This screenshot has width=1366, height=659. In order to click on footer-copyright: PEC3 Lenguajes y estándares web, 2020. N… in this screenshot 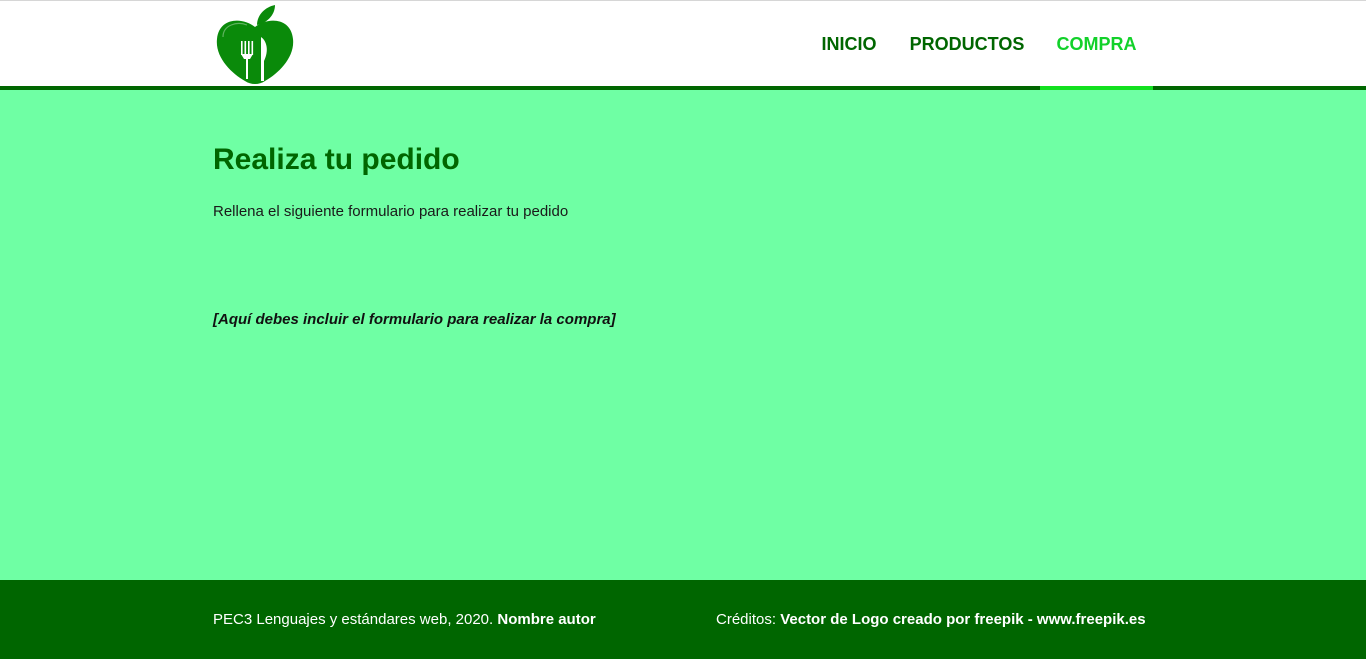, I will do `click(404, 619)`.